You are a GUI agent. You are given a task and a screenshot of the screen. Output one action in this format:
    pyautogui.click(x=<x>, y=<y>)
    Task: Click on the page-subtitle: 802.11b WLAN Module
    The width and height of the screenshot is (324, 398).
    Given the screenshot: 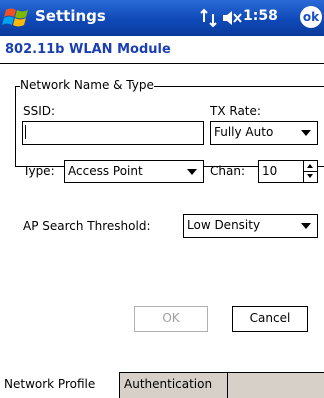 What is the action you would take?
    pyautogui.click(x=88, y=49)
    